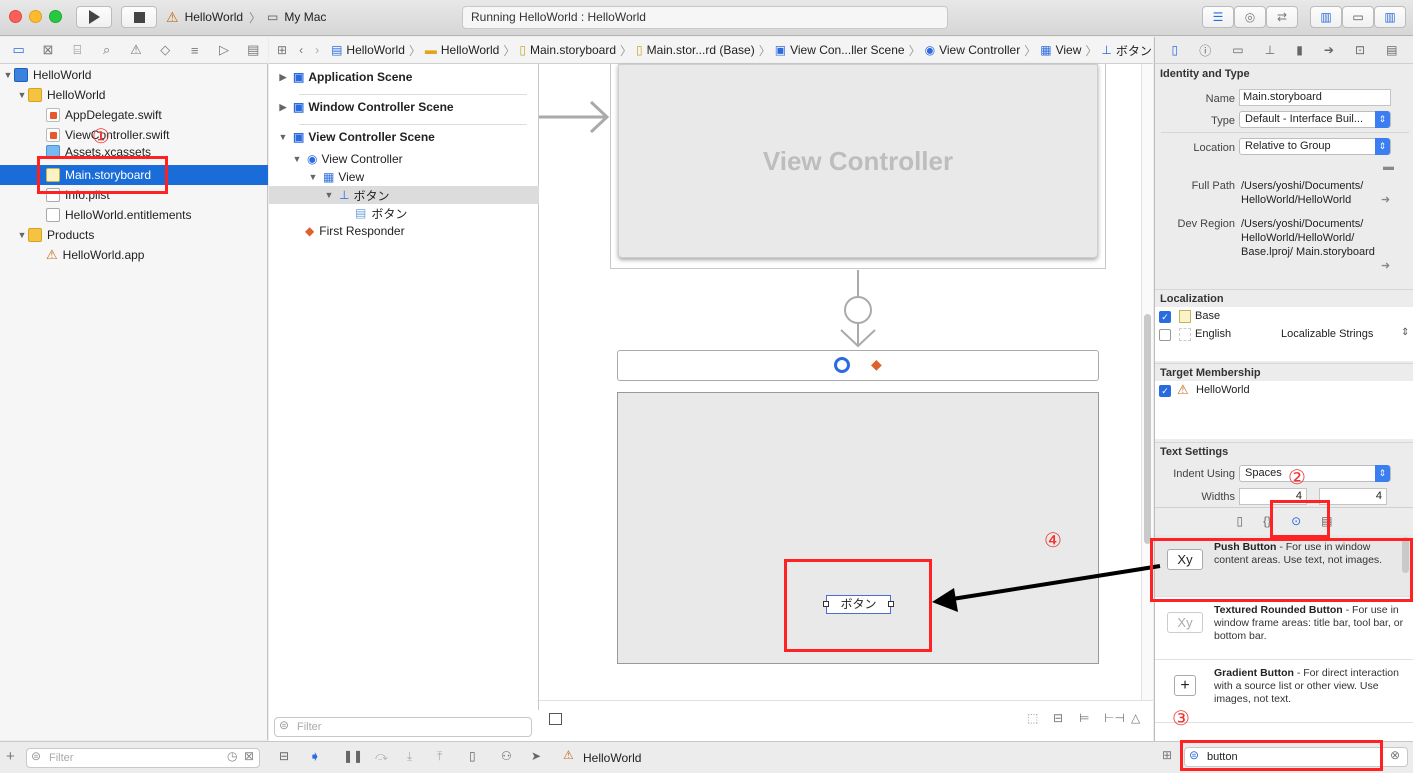 The image size is (1413, 773). What do you see at coordinates (101, 136) in the screenshot?
I see `annotation-number-1: ①` at bounding box center [101, 136].